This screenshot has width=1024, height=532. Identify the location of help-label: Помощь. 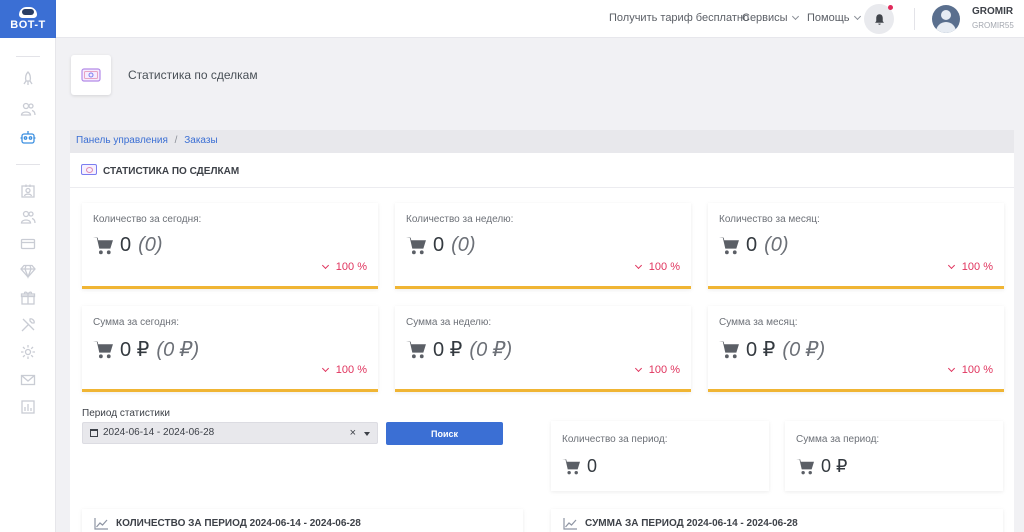
(828, 18).